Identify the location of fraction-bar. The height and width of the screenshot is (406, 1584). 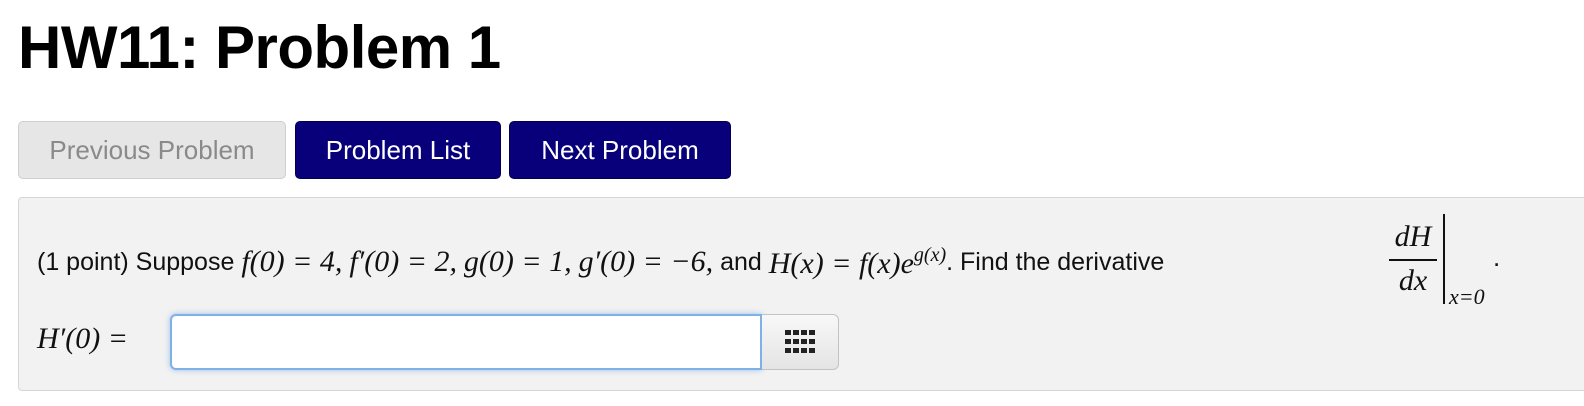
(1413, 260).